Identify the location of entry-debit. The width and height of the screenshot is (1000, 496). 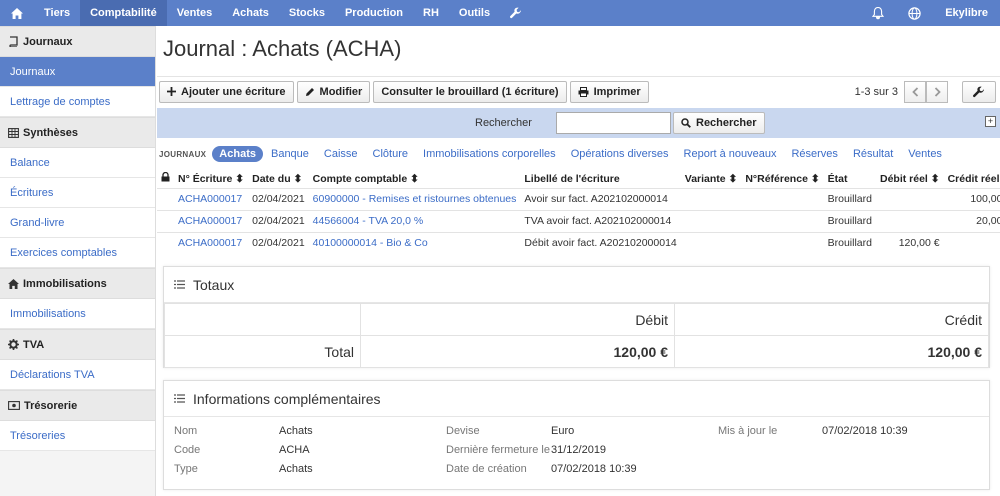
(909, 220).